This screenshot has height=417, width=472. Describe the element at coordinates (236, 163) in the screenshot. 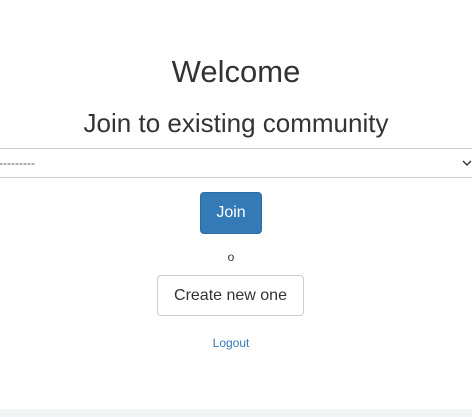

I see `community-select: ---------` at that location.